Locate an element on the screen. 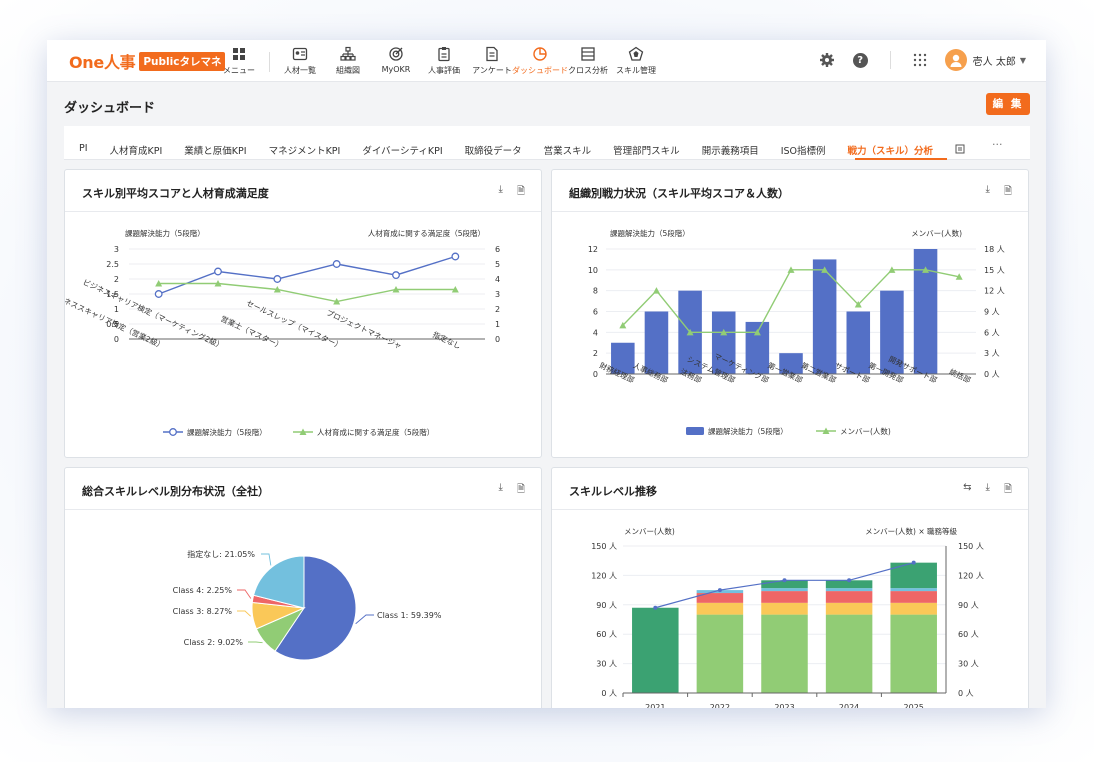  x-tick-label: 2021 is located at coordinates (655, 705).